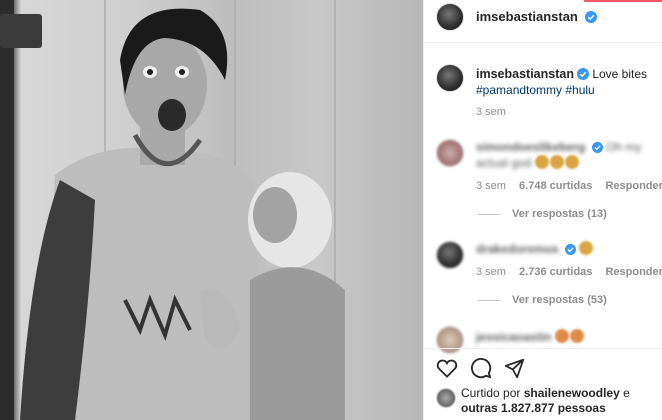 The image size is (662, 420). What do you see at coordinates (535, 90) in the screenshot?
I see `caption-hashtags: #pamandtommy #hulu` at bounding box center [535, 90].